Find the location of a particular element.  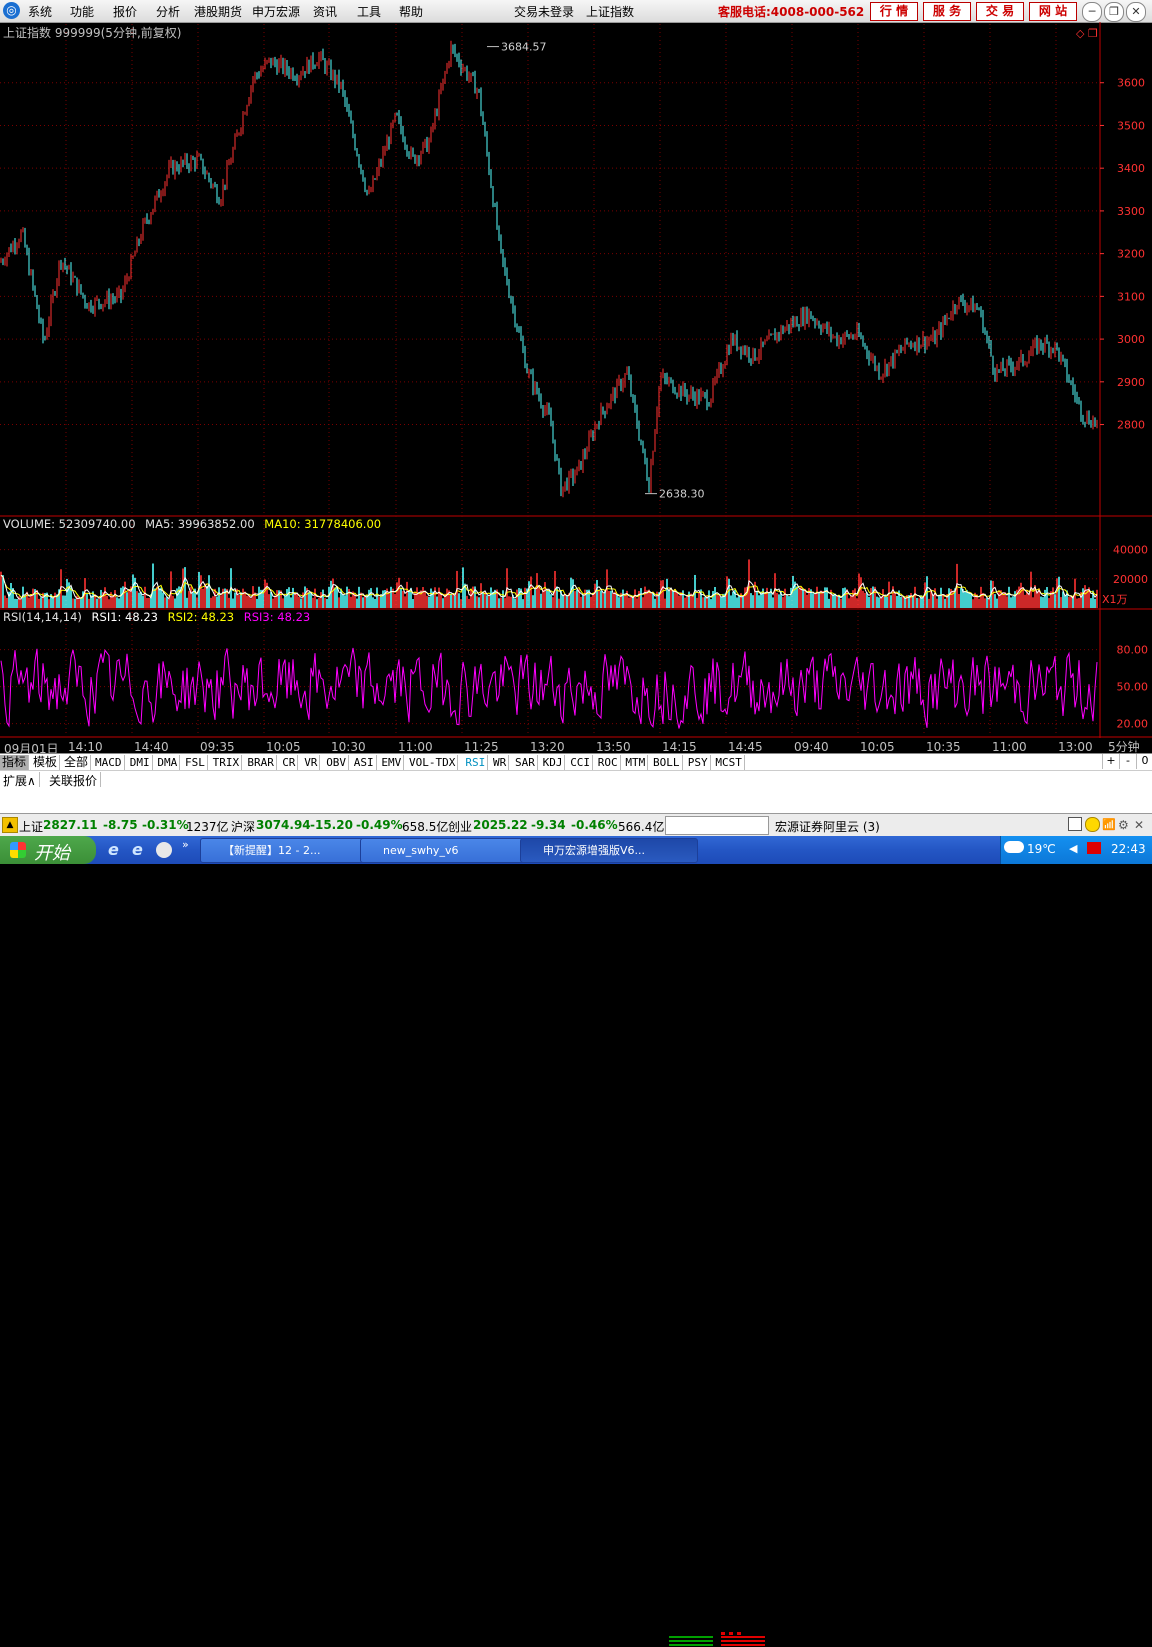

browser-icon is located at coordinates (164, 850).